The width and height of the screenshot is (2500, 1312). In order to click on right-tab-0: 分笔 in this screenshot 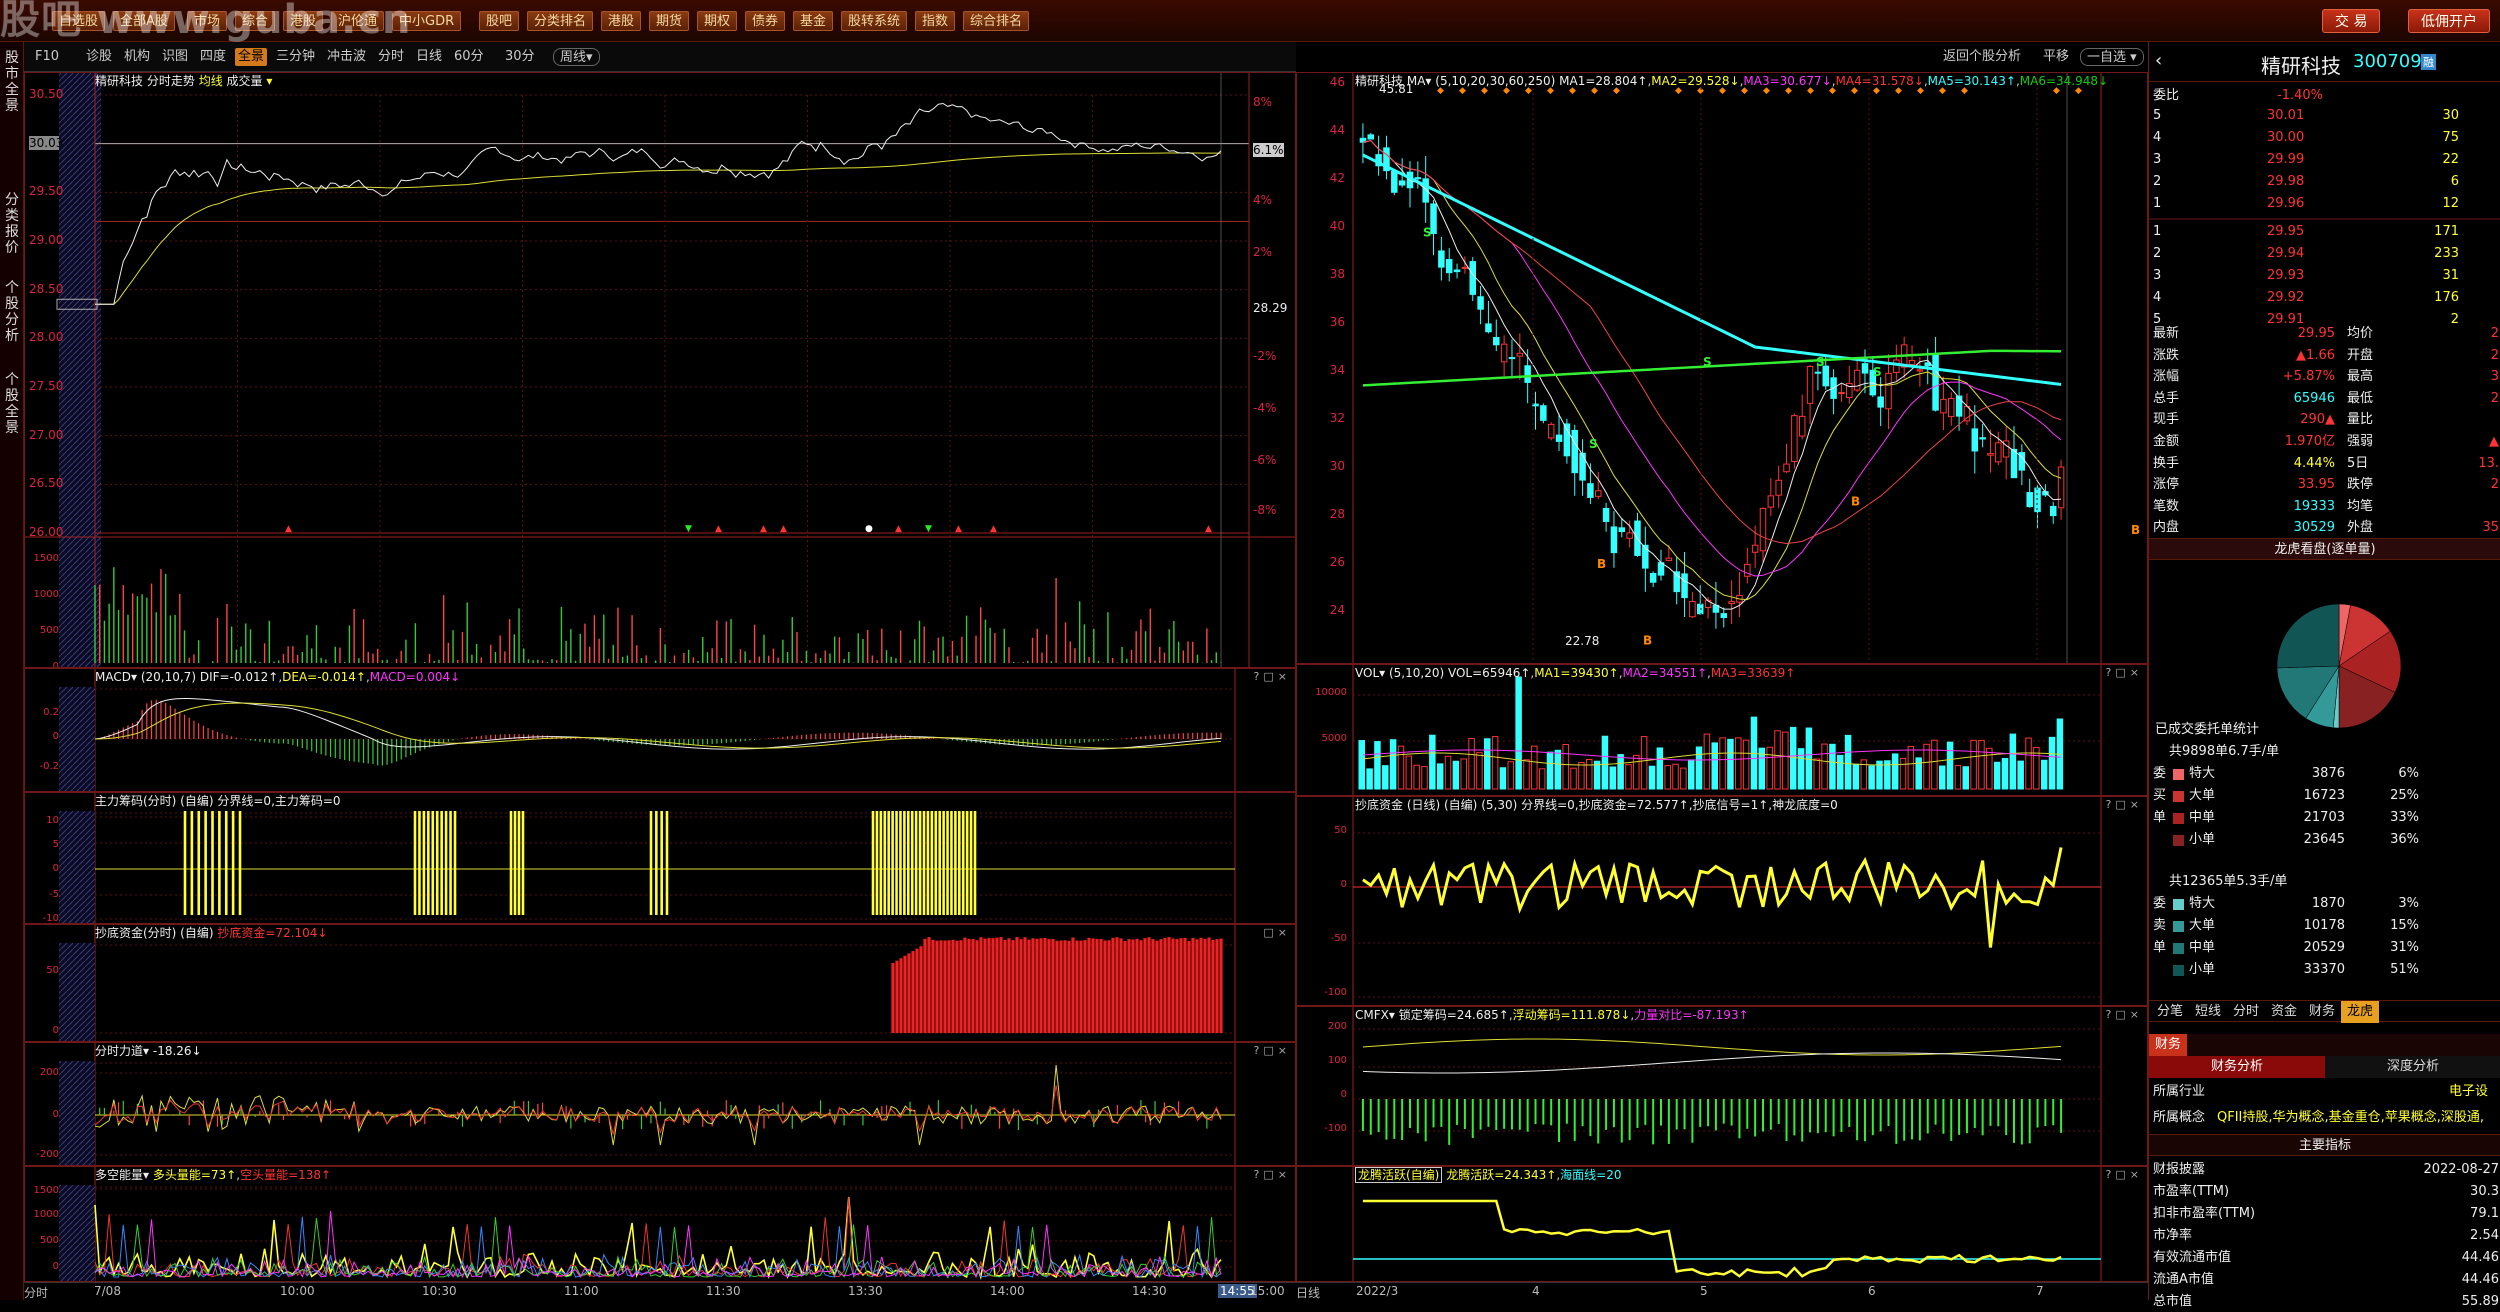, I will do `click(2170, 1012)`.